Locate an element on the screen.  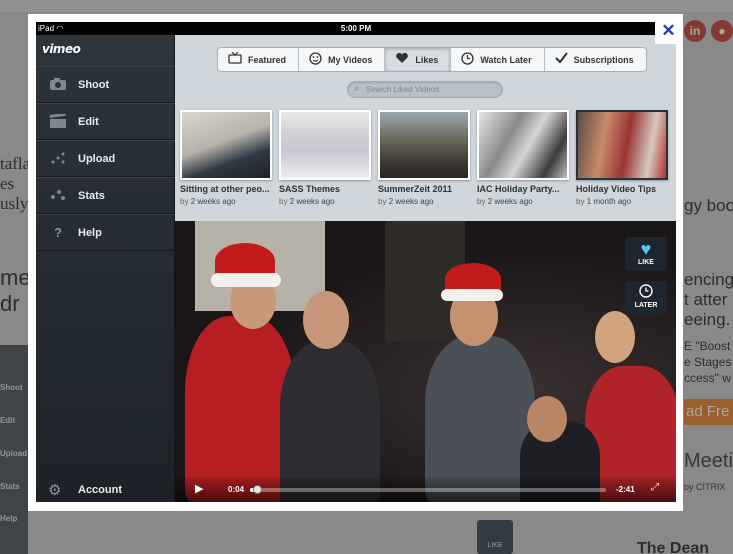
remaining-time: -2:41 is located at coordinates (625, 489).